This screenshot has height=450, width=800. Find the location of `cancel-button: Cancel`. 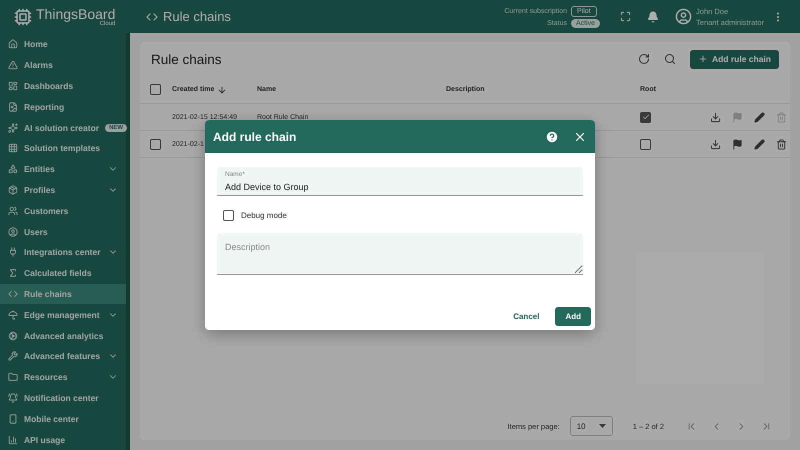

cancel-button: Cancel is located at coordinates (526, 316).